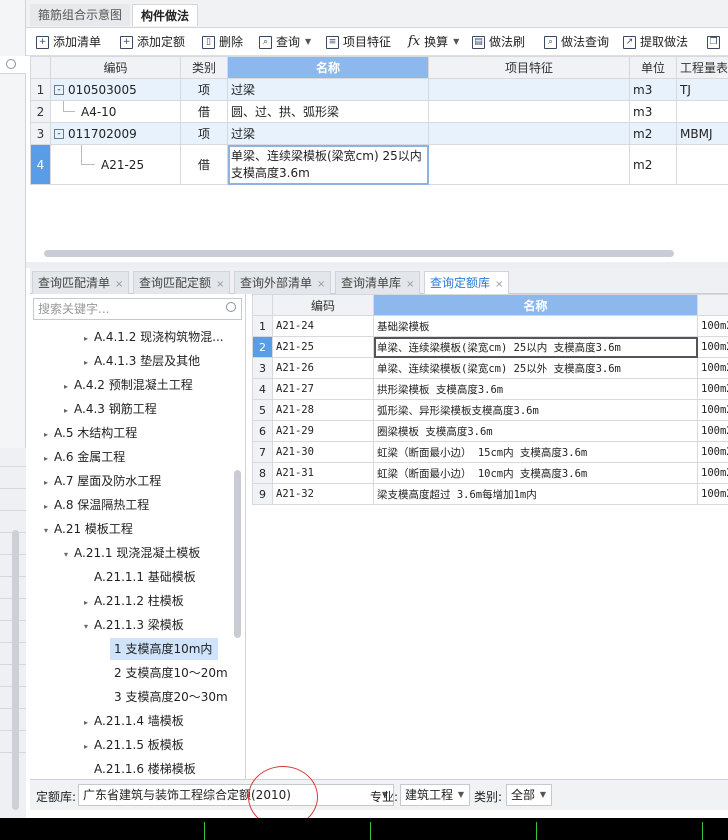  Describe the element at coordinates (142, 361) in the screenshot. I see `tree-item: ▸ A.4.1.3 垫层及其他` at that location.